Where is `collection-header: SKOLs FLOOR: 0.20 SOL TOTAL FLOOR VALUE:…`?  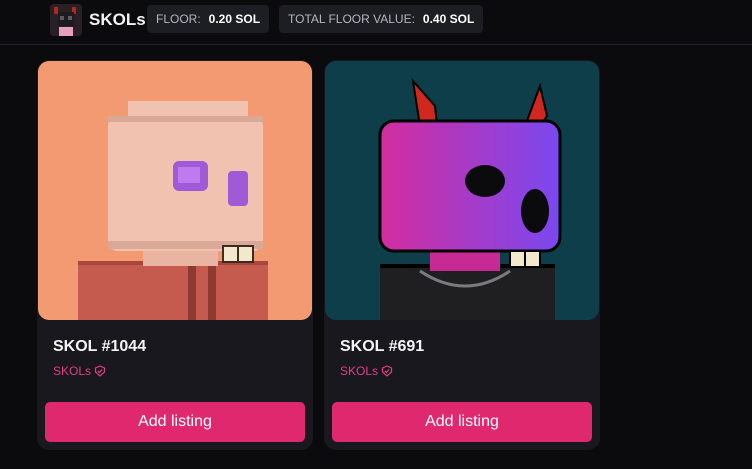 collection-header: SKOLs FLOOR: 0.20 SOL TOTAL FLOOR VALUE:… is located at coordinates (376, 22).